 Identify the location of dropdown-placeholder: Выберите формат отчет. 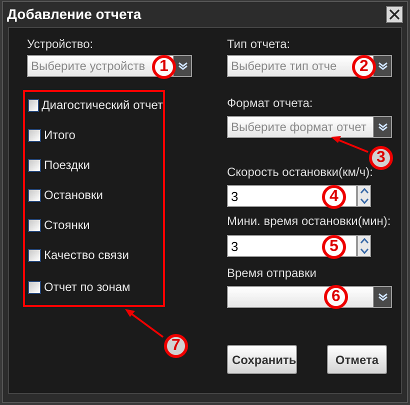
(298, 127).